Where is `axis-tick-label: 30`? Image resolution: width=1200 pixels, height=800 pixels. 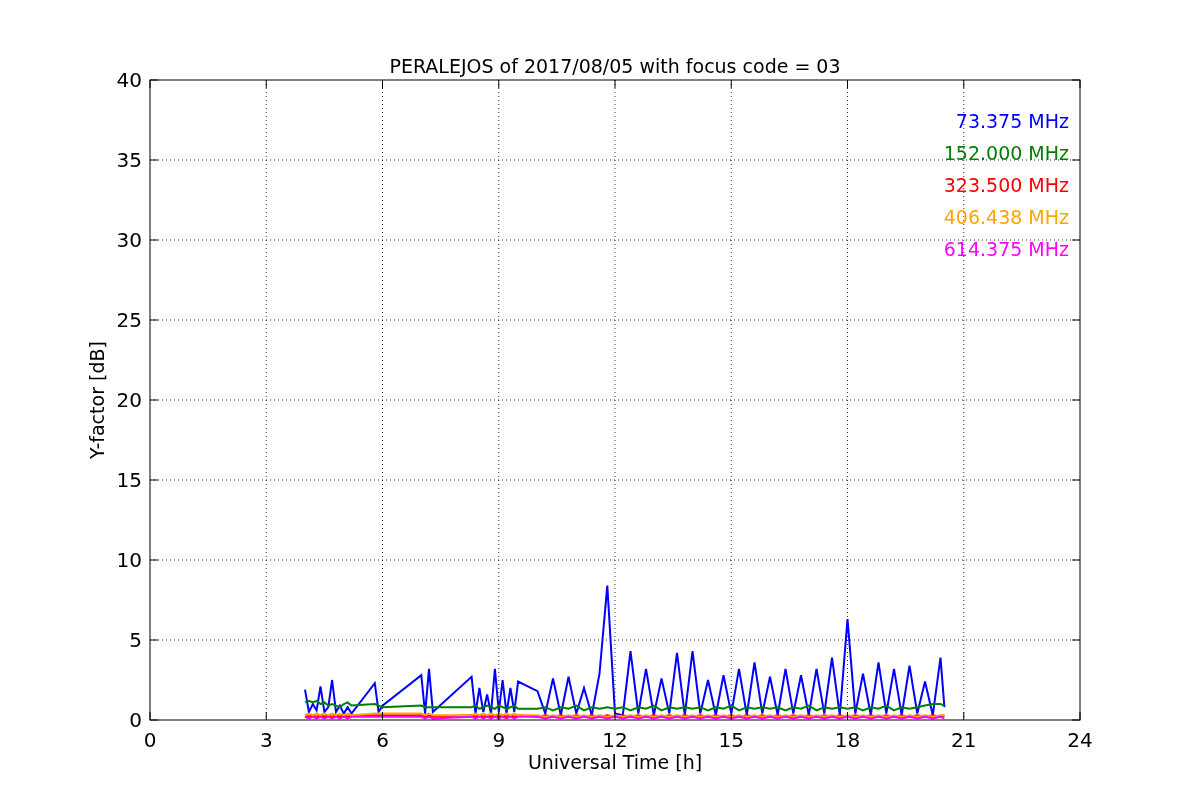
axis-tick-label: 30 is located at coordinates (129, 240).